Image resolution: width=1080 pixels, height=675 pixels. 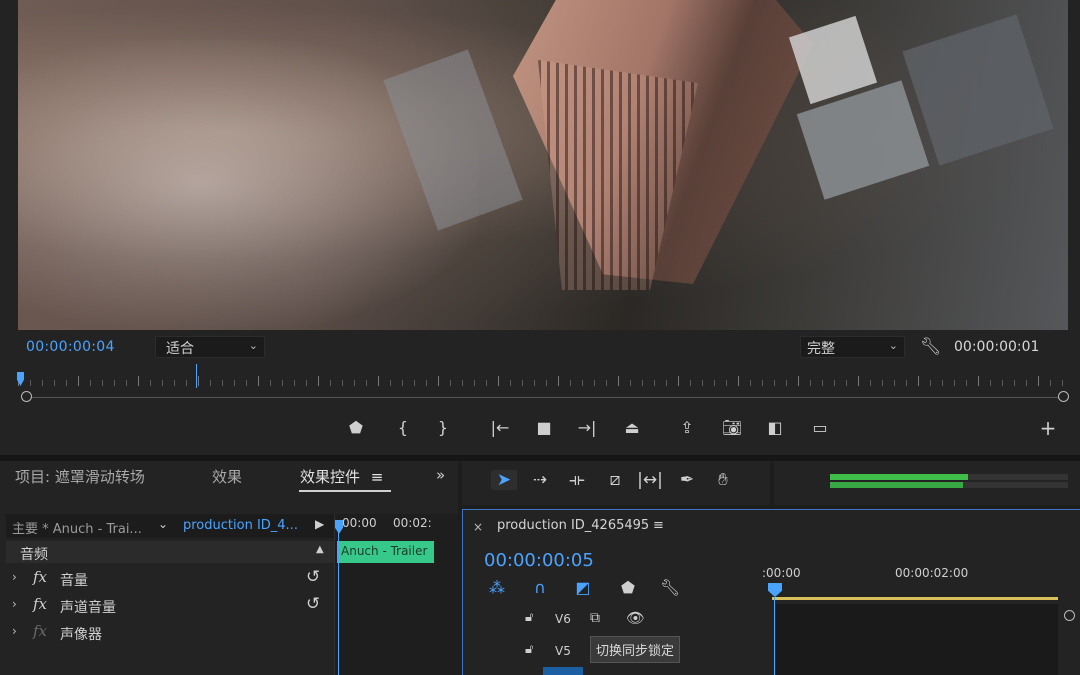 I want to click on audio-section-header, so click(x=170, y=552).